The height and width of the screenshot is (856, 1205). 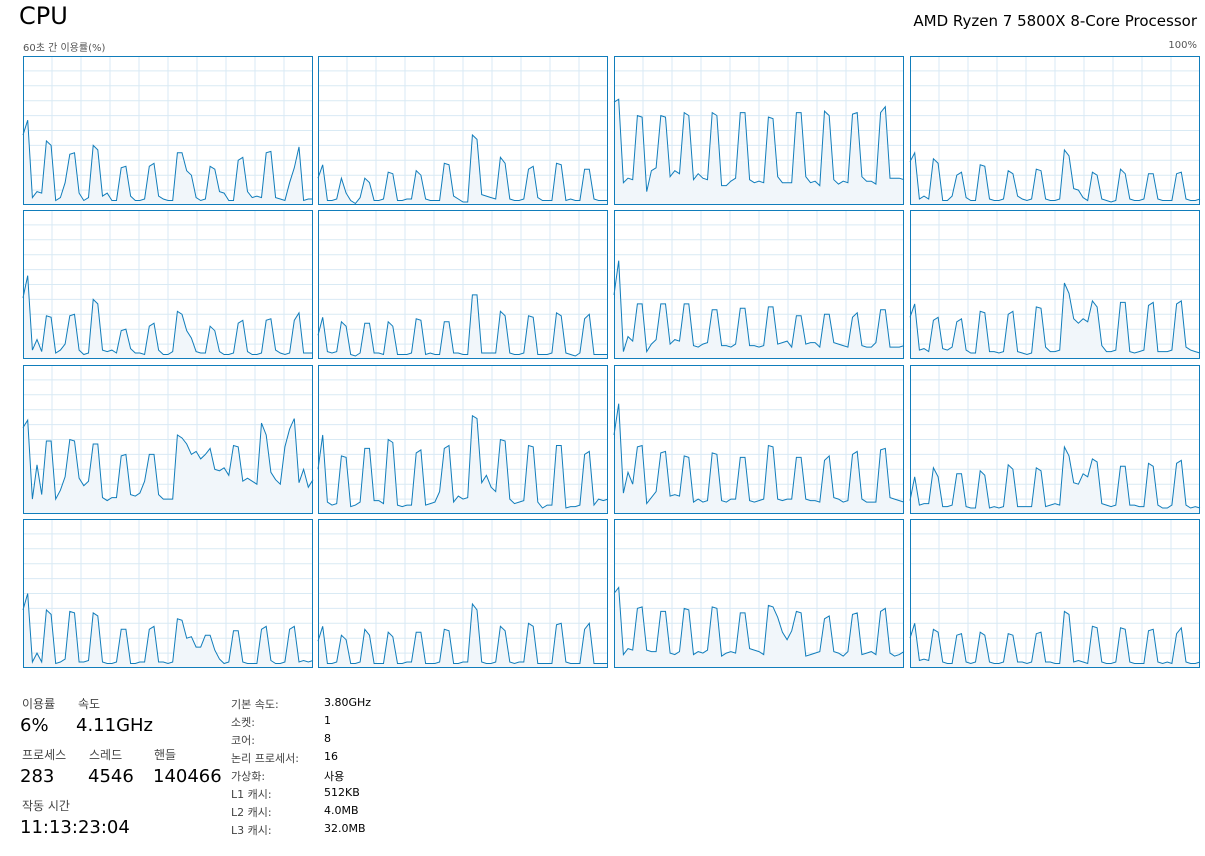 What do you see at coordinates (243, 722) in the screenshot?
I see `info-label-sockets: 소켓:` at bounding box center [243, 722].